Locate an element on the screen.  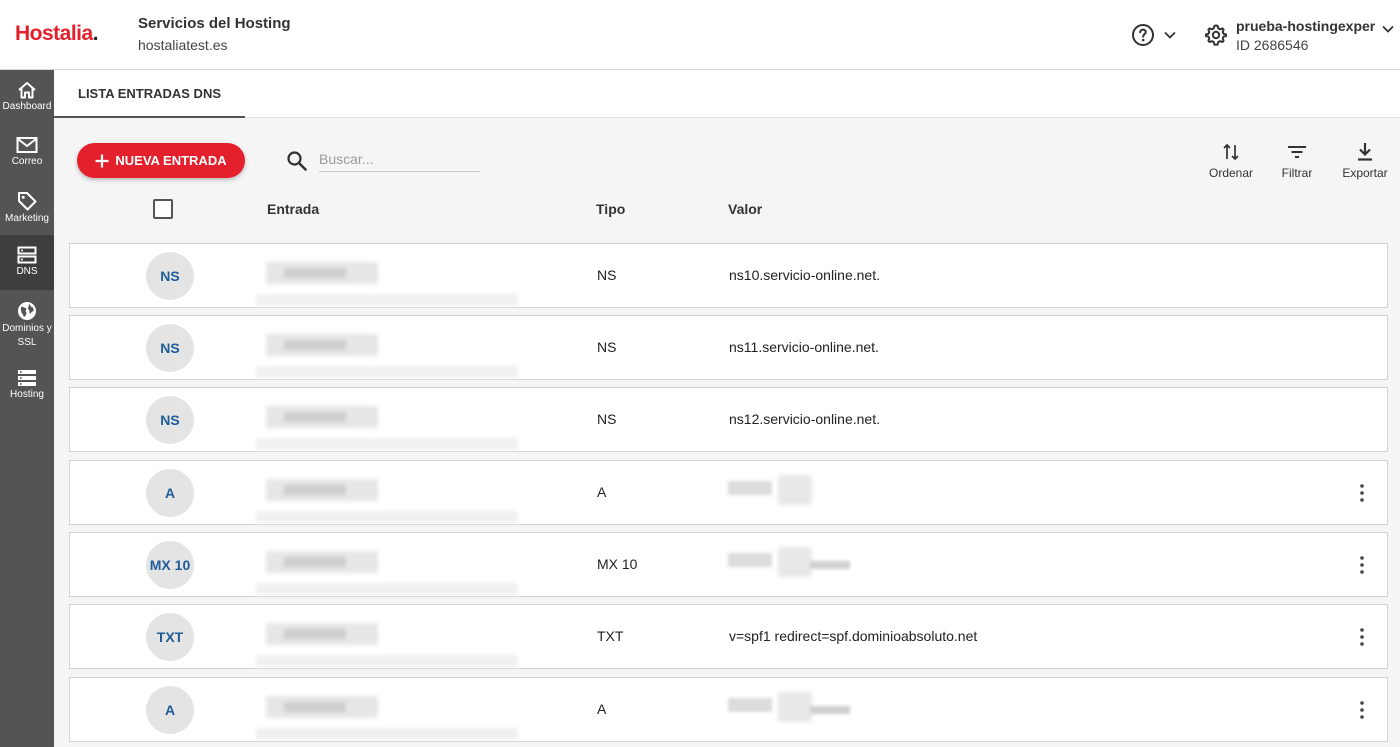
sidebar-item-label: Dominios y SSL is located at coordinates (27, 335).